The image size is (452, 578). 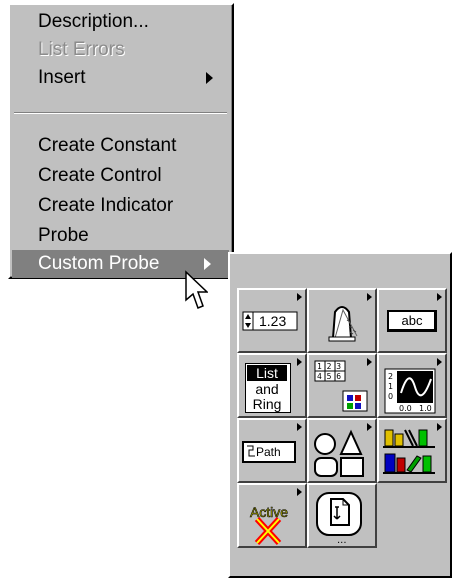 I want to click on menu-item-label: Custom Probe, so click(x=99, y=263).